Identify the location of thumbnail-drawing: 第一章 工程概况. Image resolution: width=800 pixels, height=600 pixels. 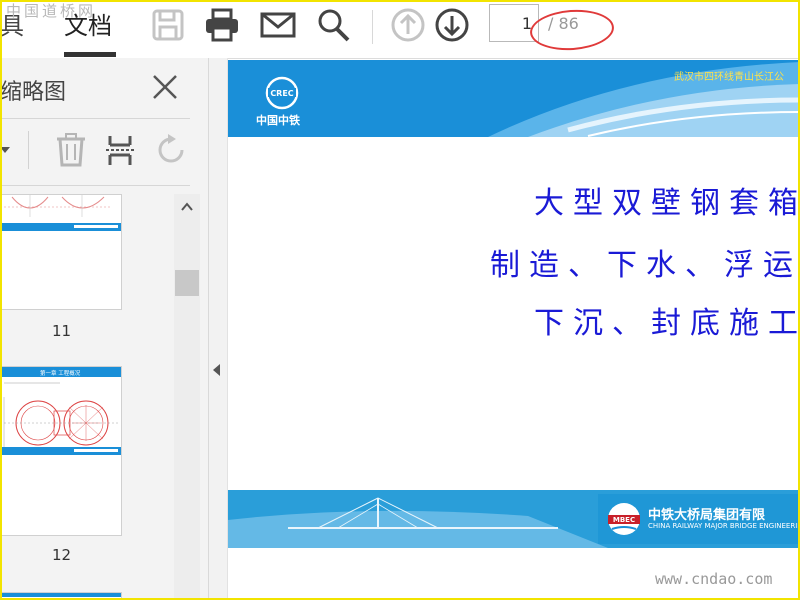
(60, 411).